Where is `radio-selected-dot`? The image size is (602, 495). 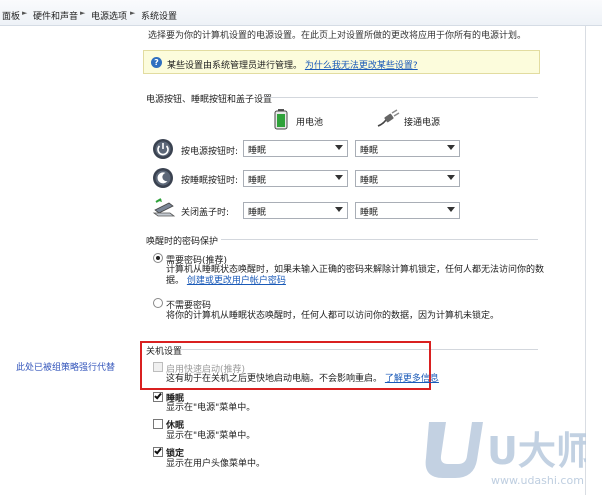 radio-selected-dot is located at coordinates (158, 258).